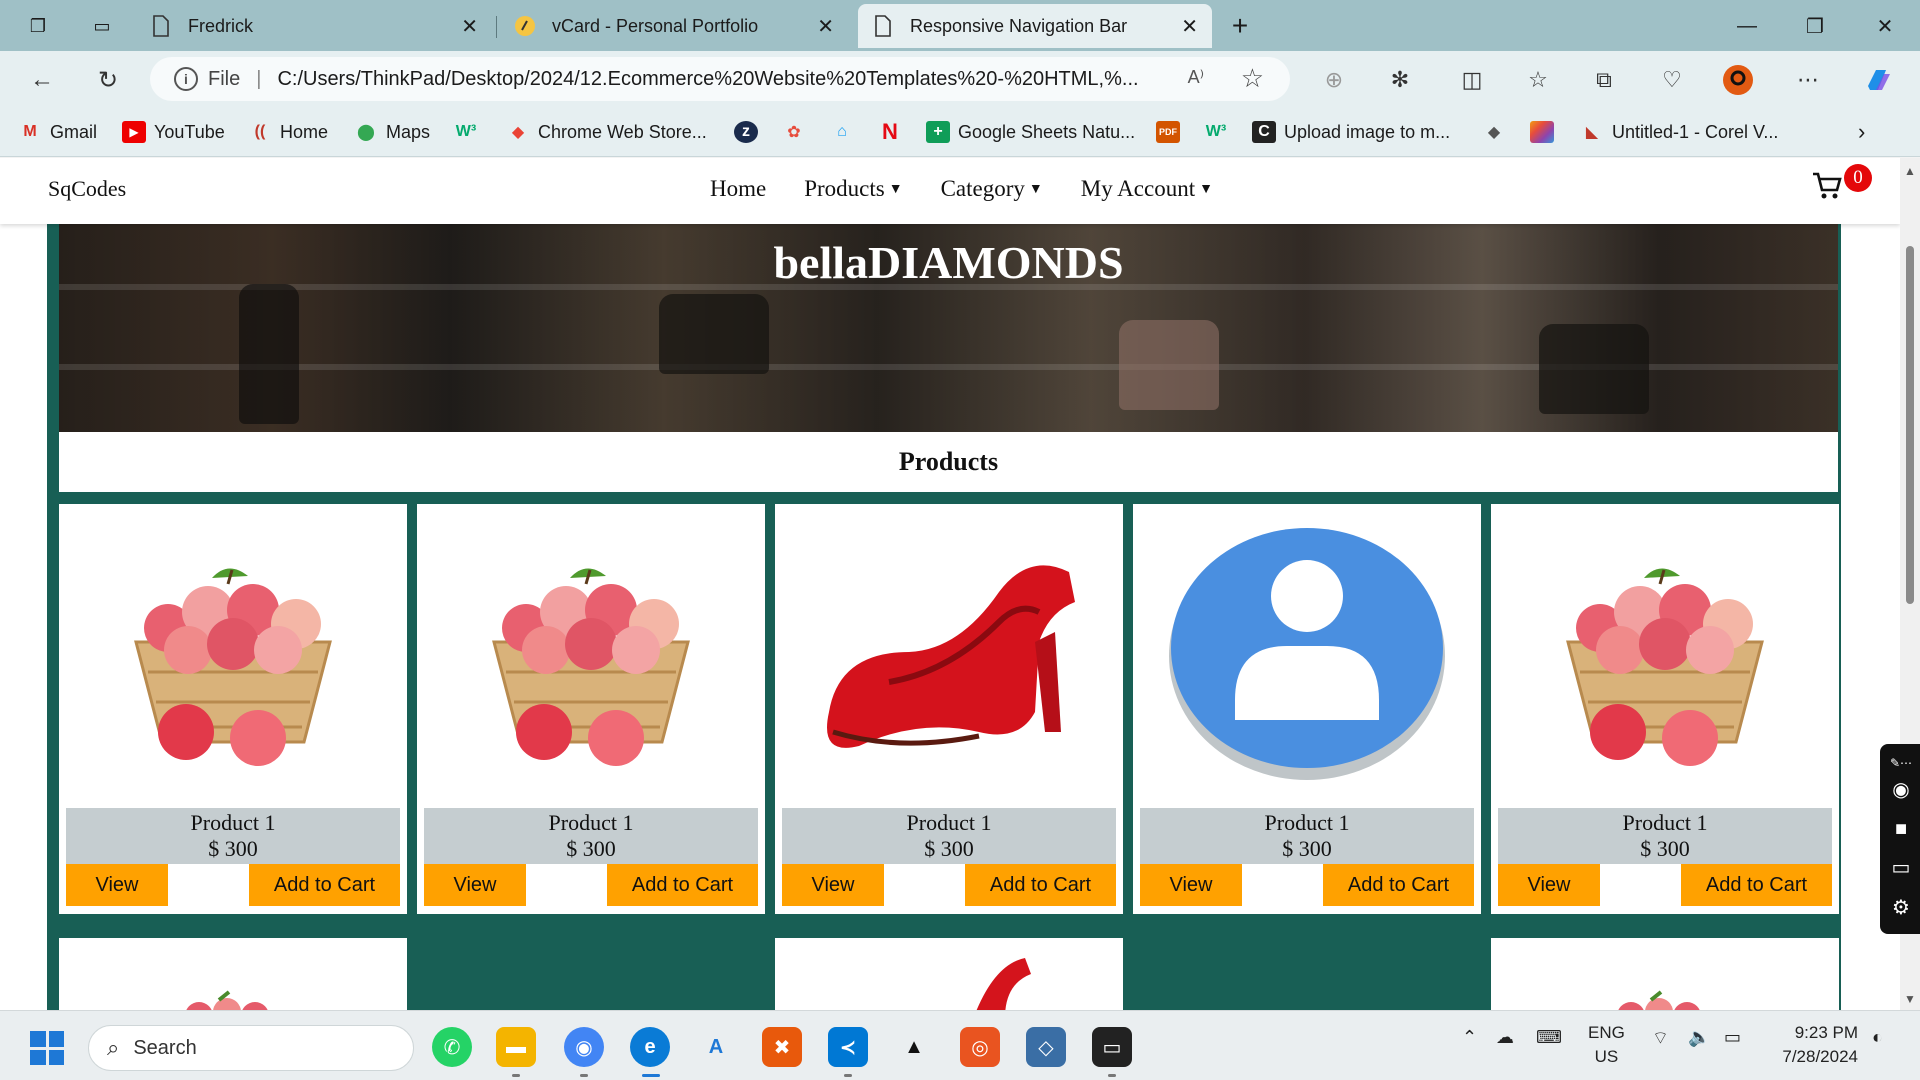 Image resolution: width=1920 pixels, height=1080 pixels. Describe the element at coordinates (1812, 1045) in the screenshot. I see `system-clock: 9:23 PM 7/28/2024` at that location.